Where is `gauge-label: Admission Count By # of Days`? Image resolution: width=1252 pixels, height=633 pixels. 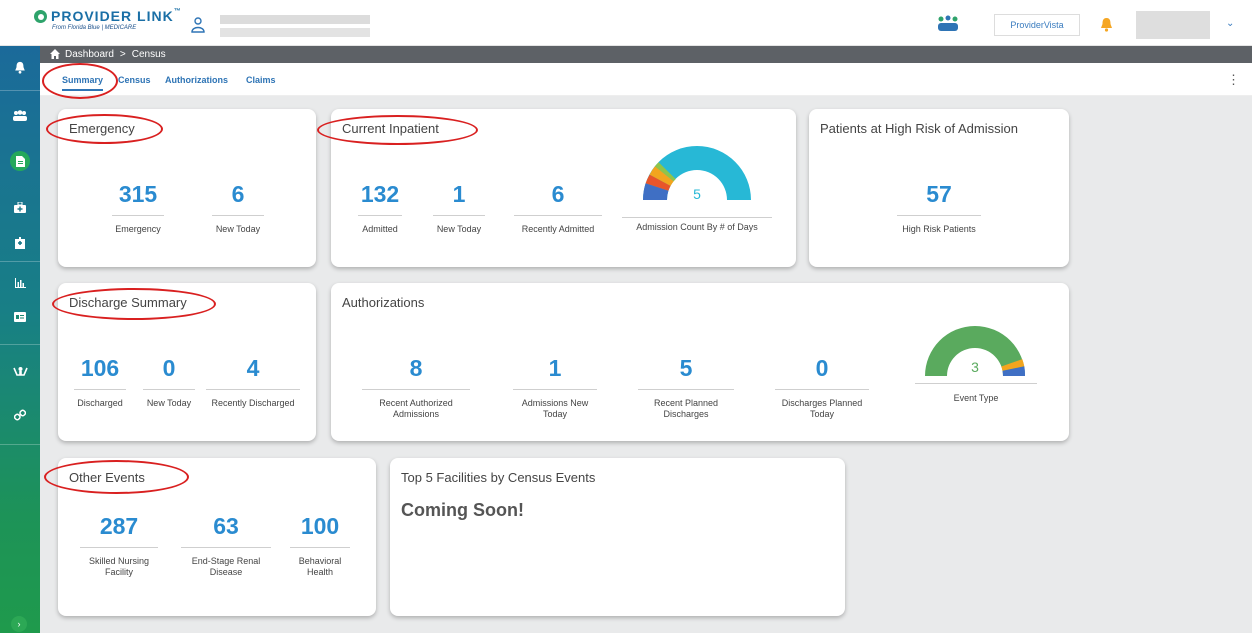
gauge-label: Admission Count By # of Days is located at coordinates (697, 224).